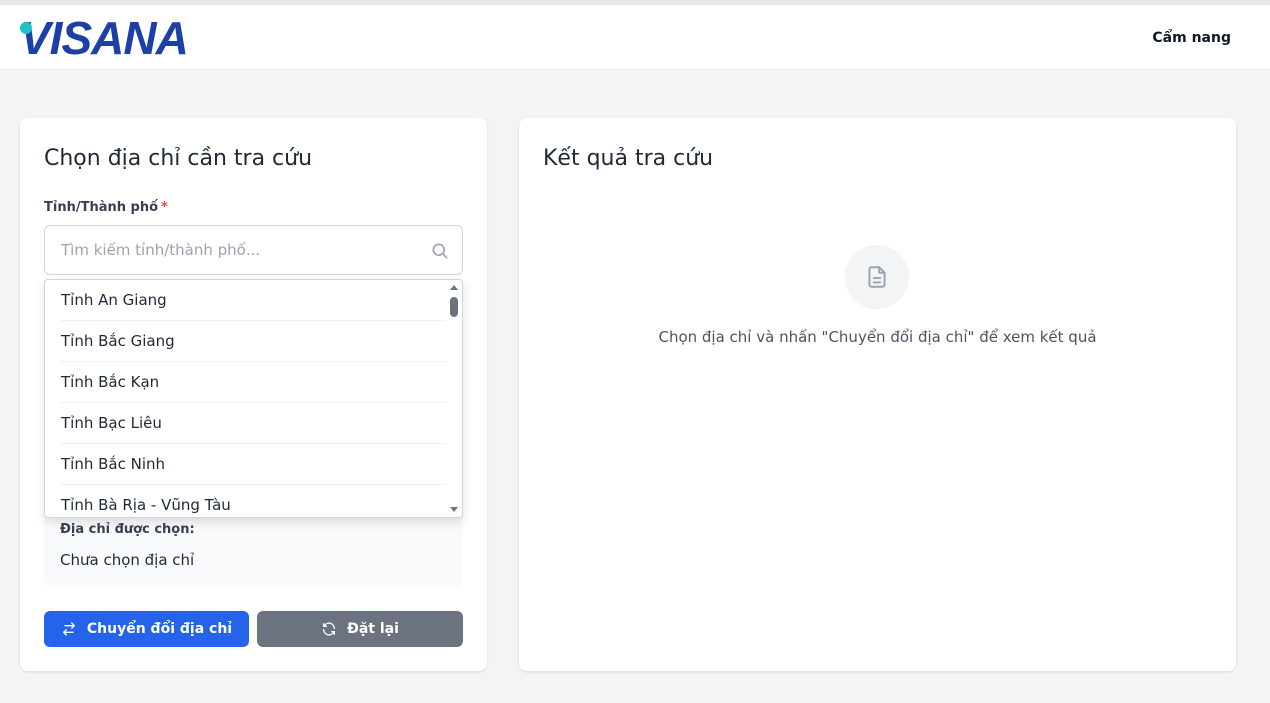  I want to click on dropdown-item-label: Tỉnh An Giang, so click(114, 300).